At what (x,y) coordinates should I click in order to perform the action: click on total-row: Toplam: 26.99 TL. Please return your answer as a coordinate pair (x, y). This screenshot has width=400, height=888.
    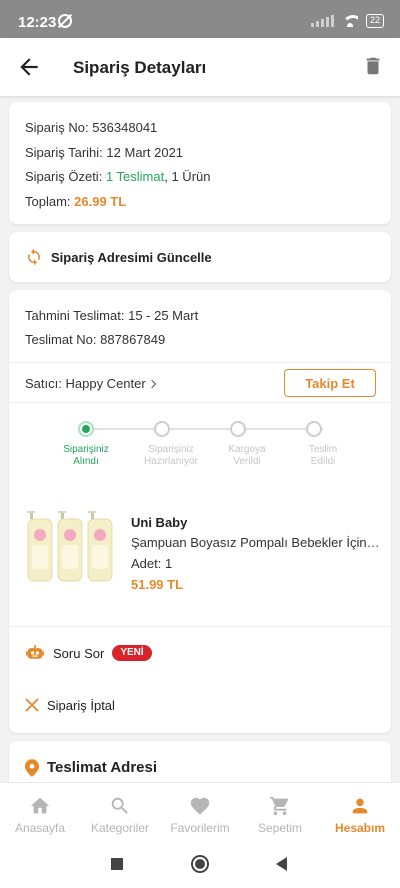
    Looking at the image, I should click on (200, 206).